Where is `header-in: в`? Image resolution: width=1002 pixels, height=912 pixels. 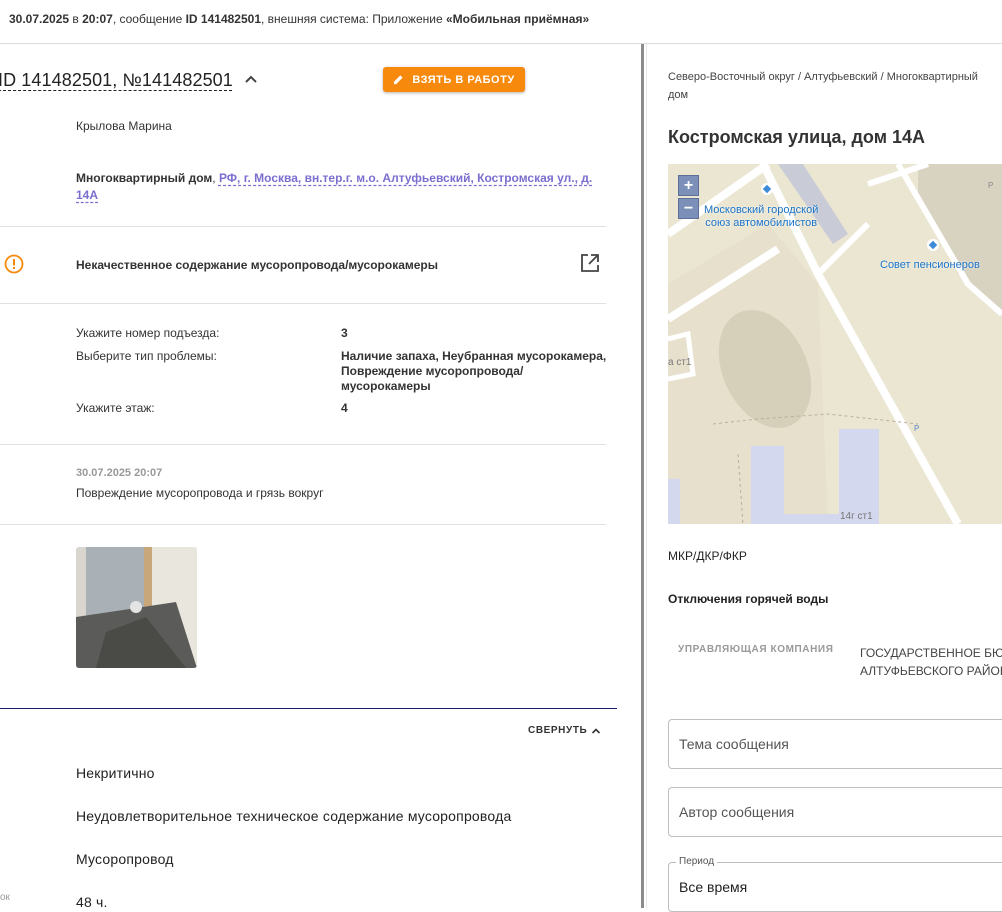
header-in: в is located at coordinates (76, 19).